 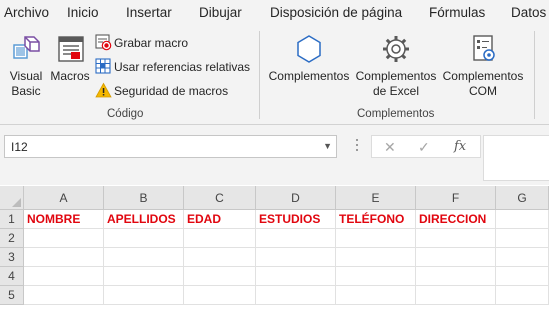 I want to click on column-header-a: A, so click(x=64, y=198).